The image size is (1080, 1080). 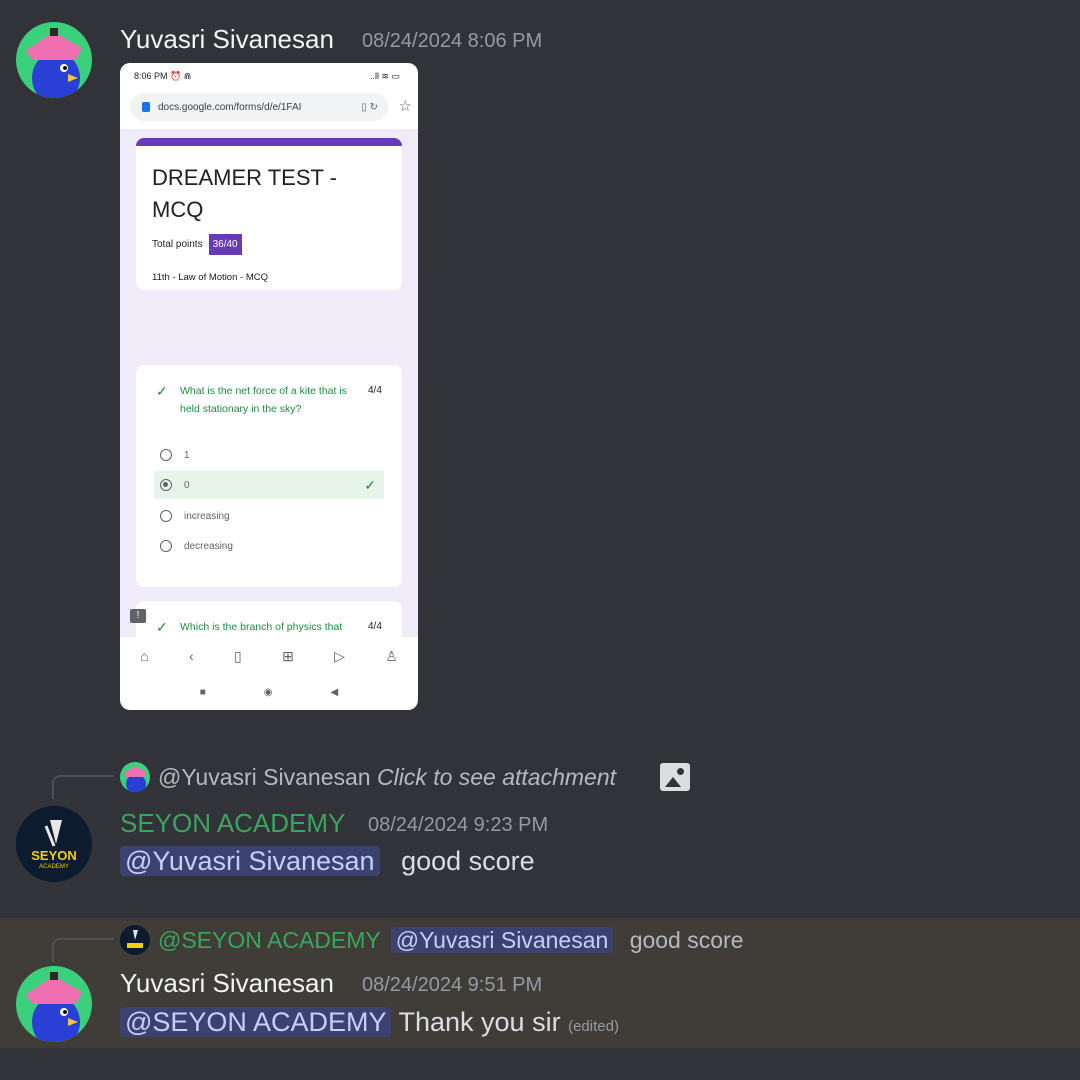 What do you see at coordinates (384, 76) in the screenshot?
I see `phone-status-icons: ..ll ≋ ▭` at bounding box center [384, 76].